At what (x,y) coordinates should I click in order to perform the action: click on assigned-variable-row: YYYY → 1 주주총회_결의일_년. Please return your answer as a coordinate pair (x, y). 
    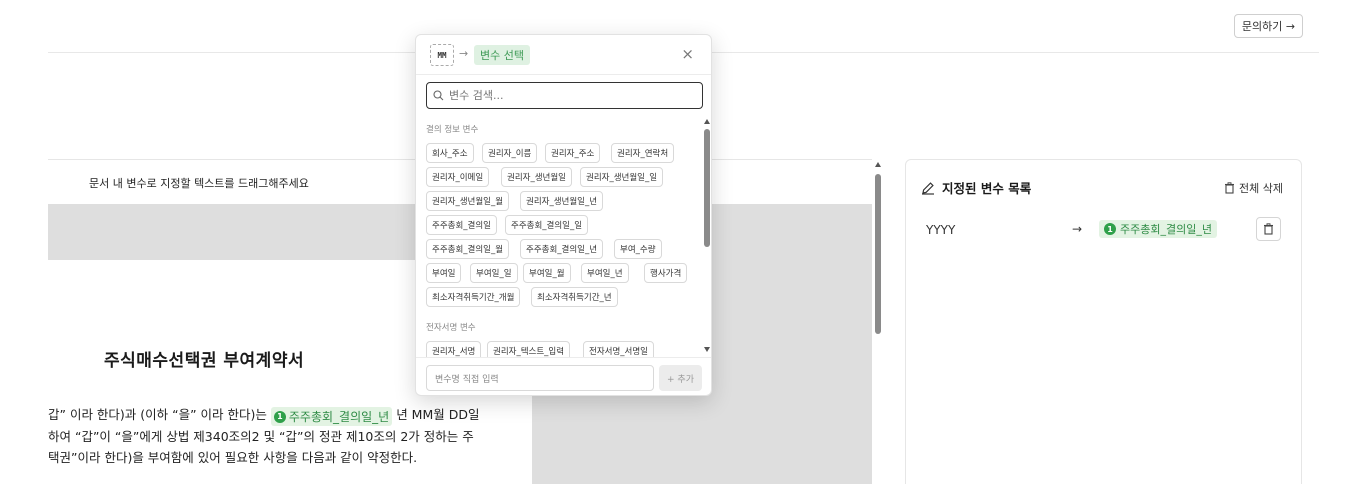
    Looking at the image, I should click on (1103, 230).